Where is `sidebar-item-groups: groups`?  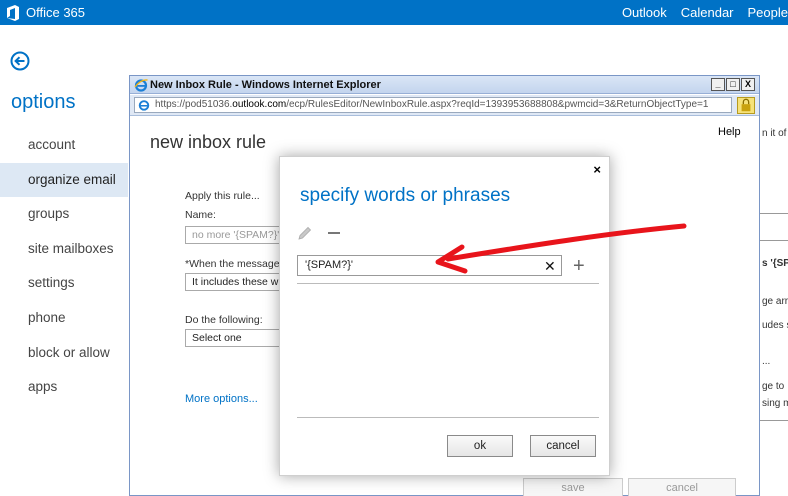
sidebar-item-groups: groups is located at coordinates (64, 214).